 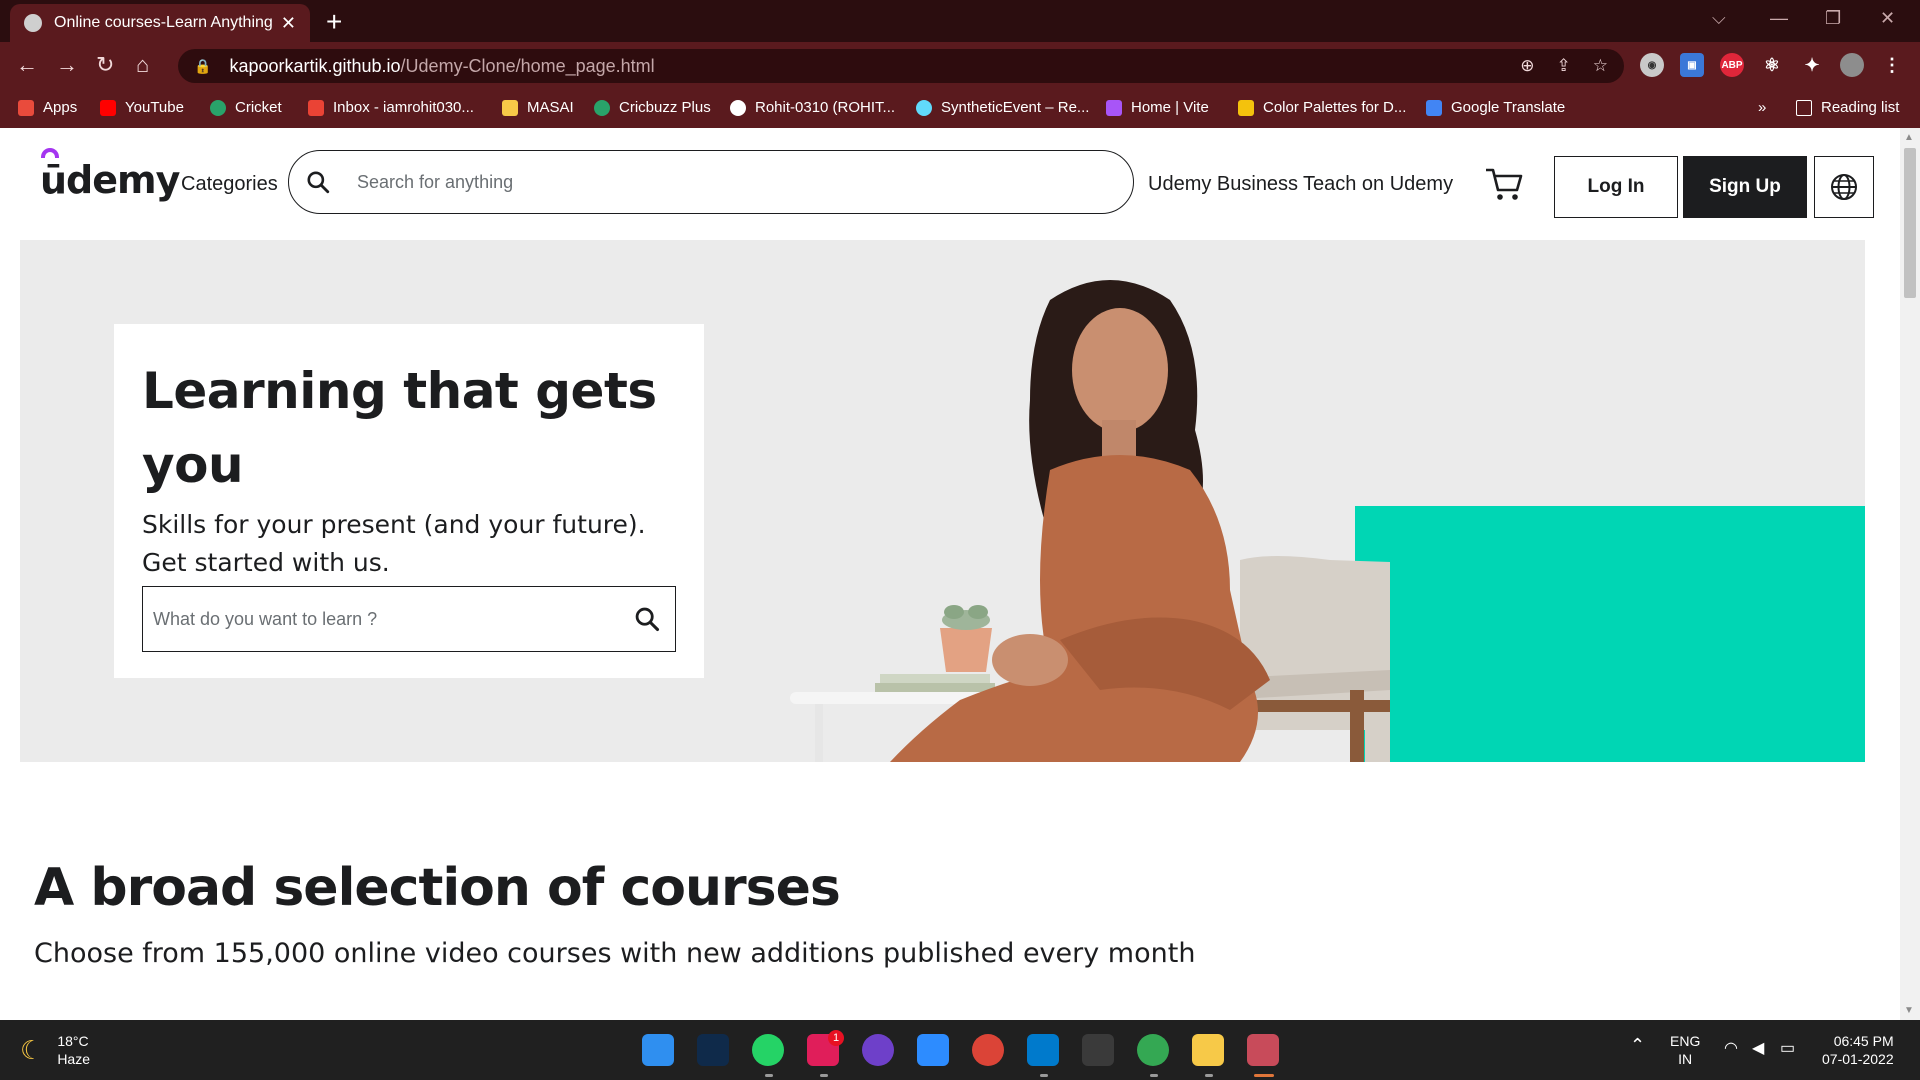 What do you see at coordinates (142, 107) in the screenshot?
I see `bookmark-youtube: YouTube` at bounding box center [142, 107].